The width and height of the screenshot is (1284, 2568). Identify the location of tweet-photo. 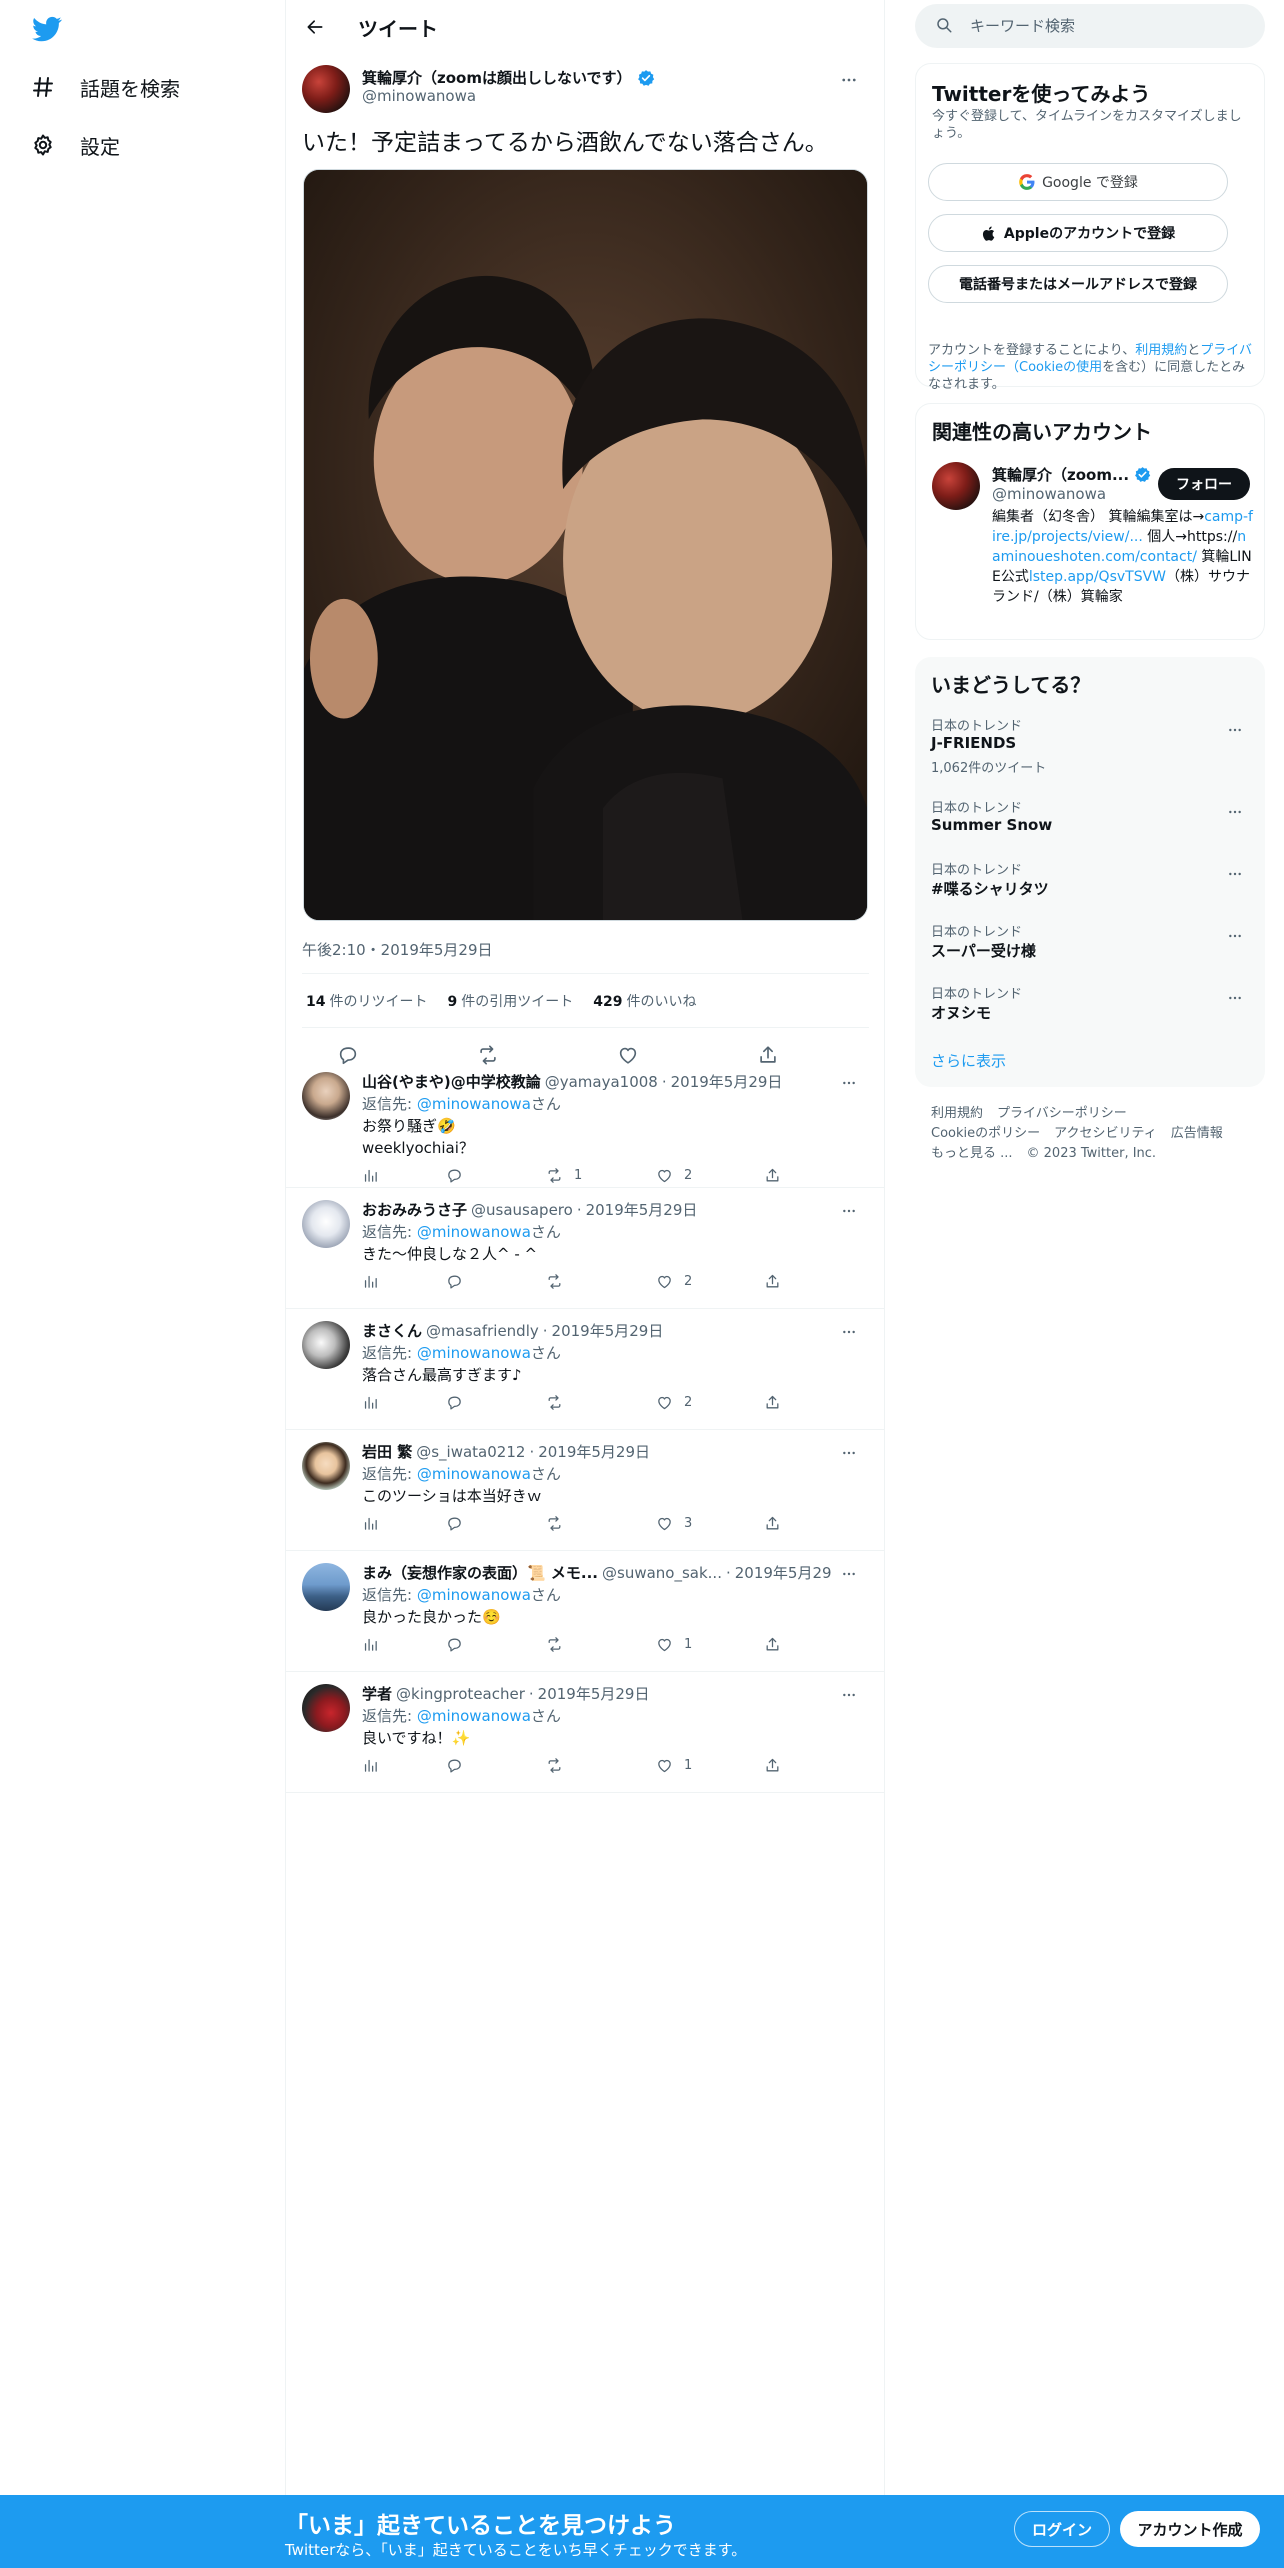
(585, 545).